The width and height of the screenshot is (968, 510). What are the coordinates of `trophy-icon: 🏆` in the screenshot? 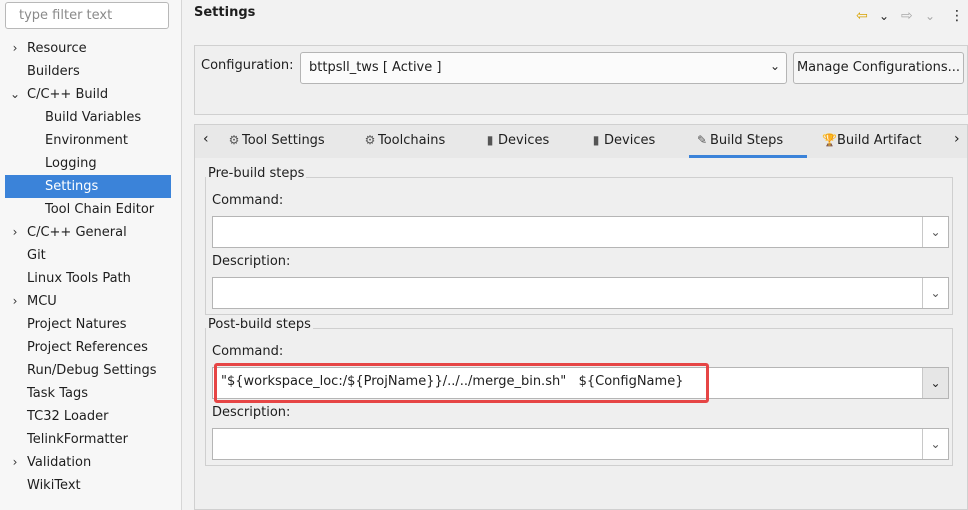 It's located at (829, 140).